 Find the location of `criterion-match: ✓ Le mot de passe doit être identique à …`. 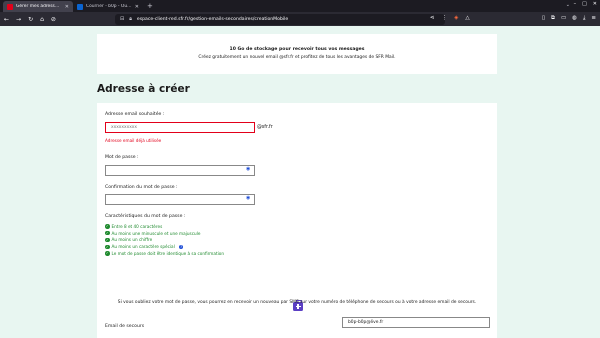

criterion-match: ✓ Le mot de passe doit être identique à … is located at coordinates (164, 253).